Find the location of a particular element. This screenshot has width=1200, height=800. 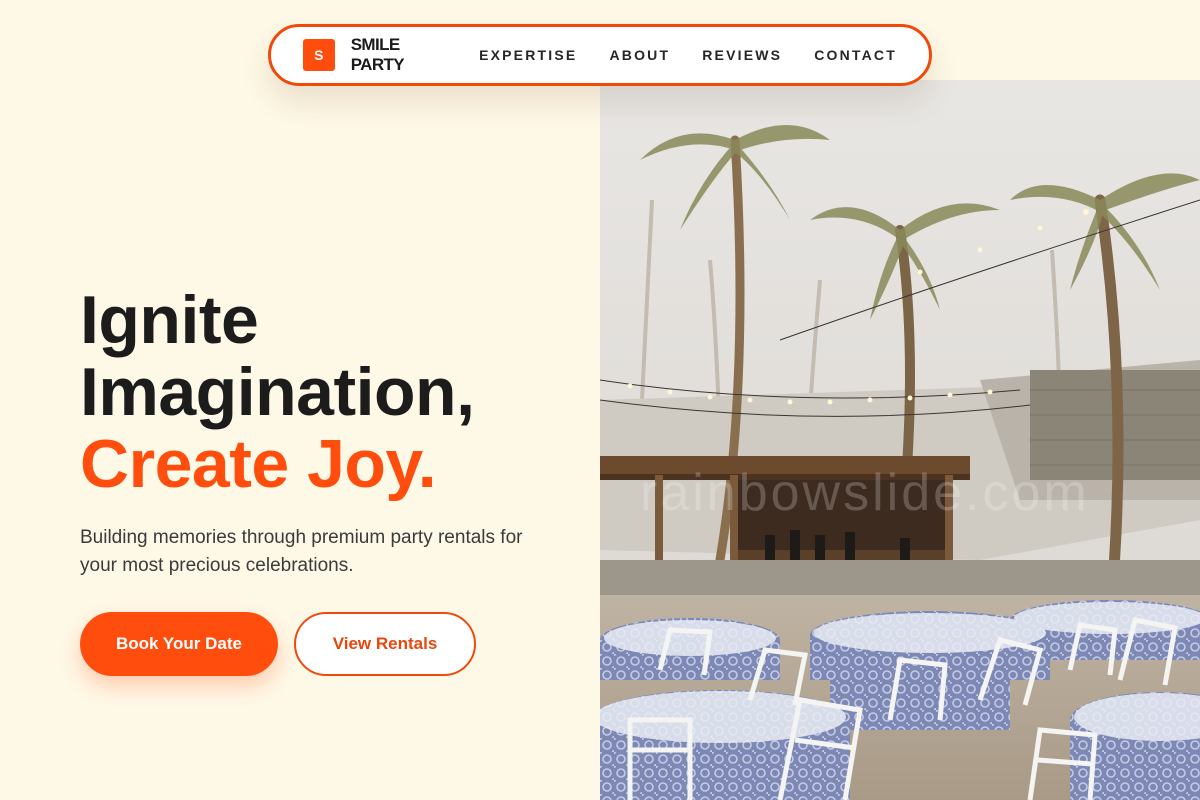

nav-links: EXPERTISE ABOUT REVIEWS CONTACT is located at coordinates (688, 55).